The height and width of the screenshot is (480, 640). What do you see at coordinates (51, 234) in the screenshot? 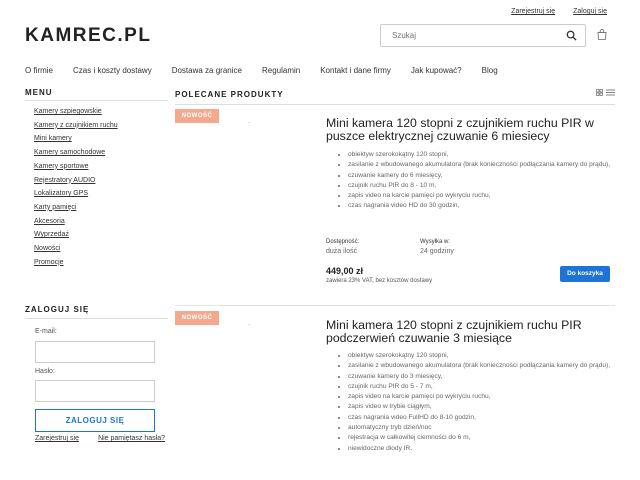
I see `sidebar-item-sale: Wyprzedaż` at bounding box center [51, 234].